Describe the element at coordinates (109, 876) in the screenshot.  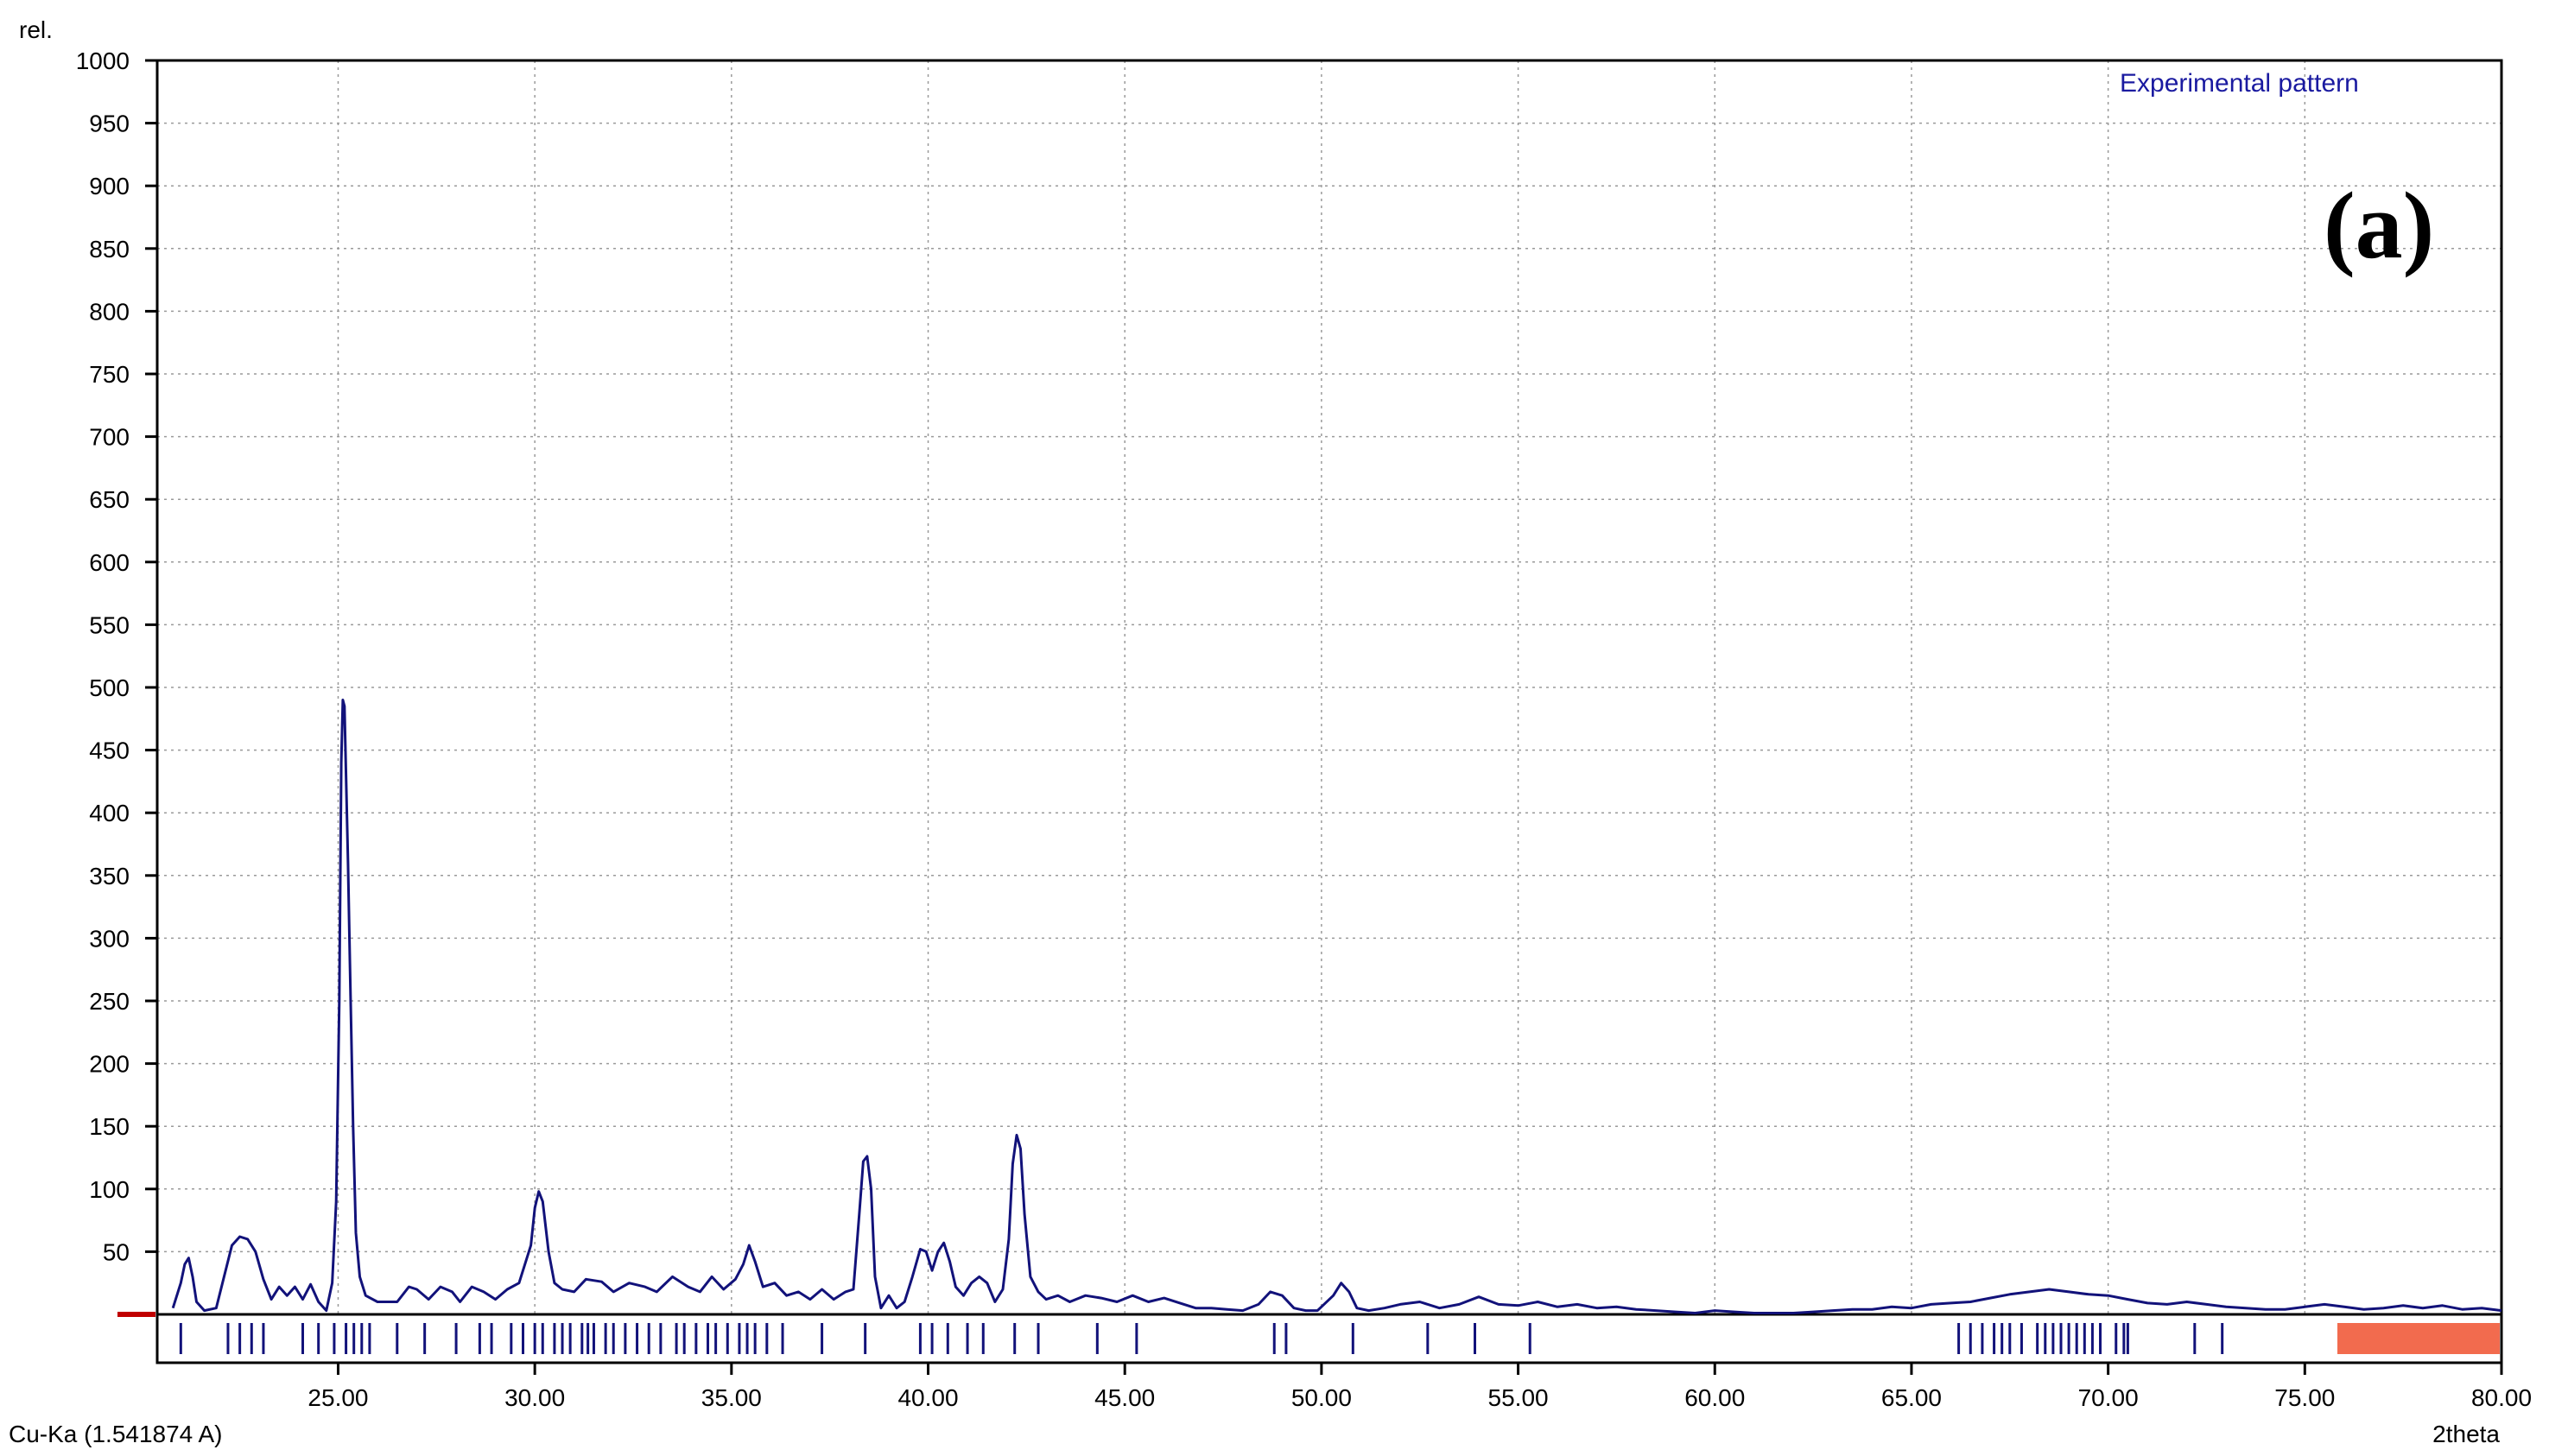
I see `y-tick-label: 350` at that location.